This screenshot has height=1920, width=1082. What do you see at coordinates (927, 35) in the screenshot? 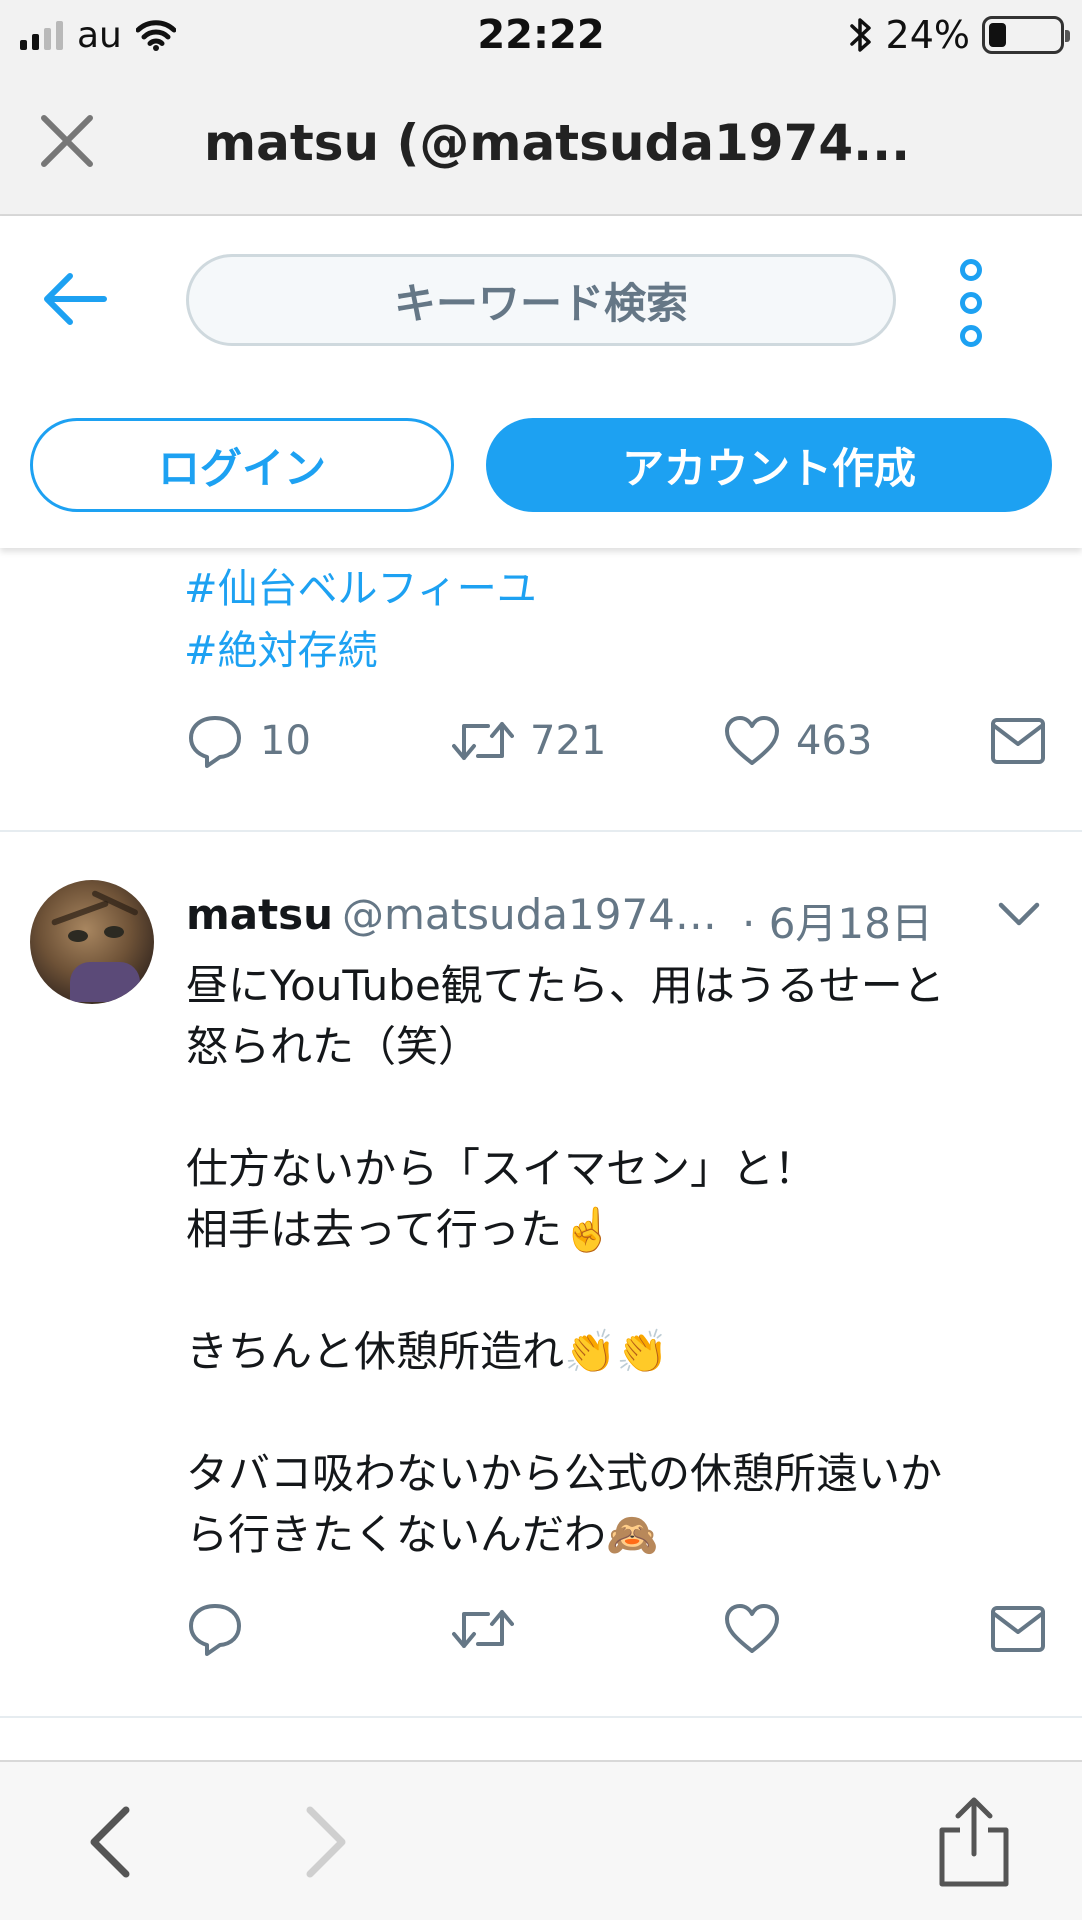
I see `battery-percent: 24%` at bounding box center [927, 35].